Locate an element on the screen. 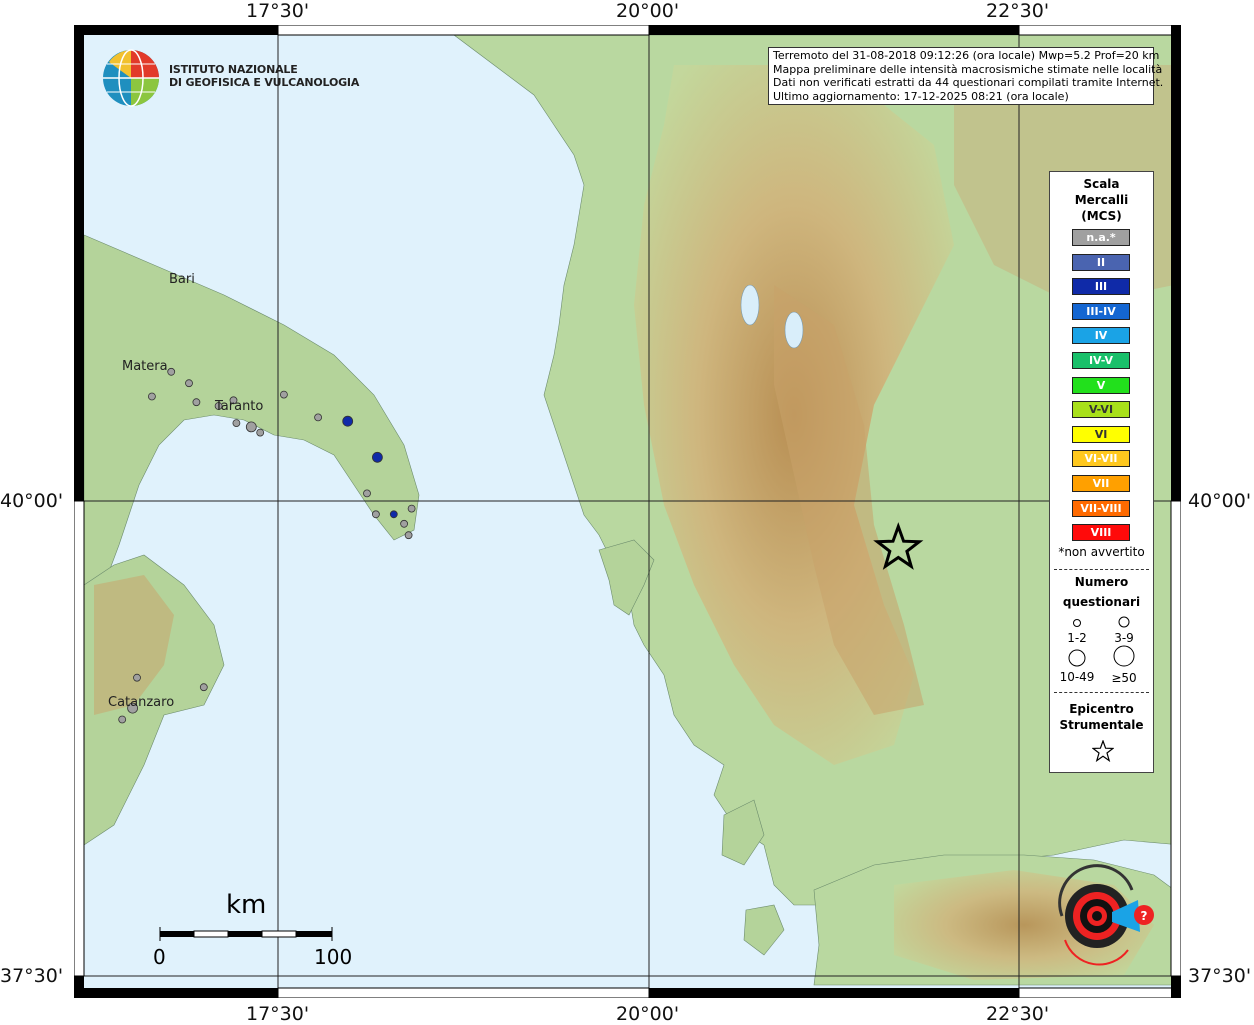 The image size is (1254, 1025). legend-class-ii: II is located at coordinates (1101, 262).